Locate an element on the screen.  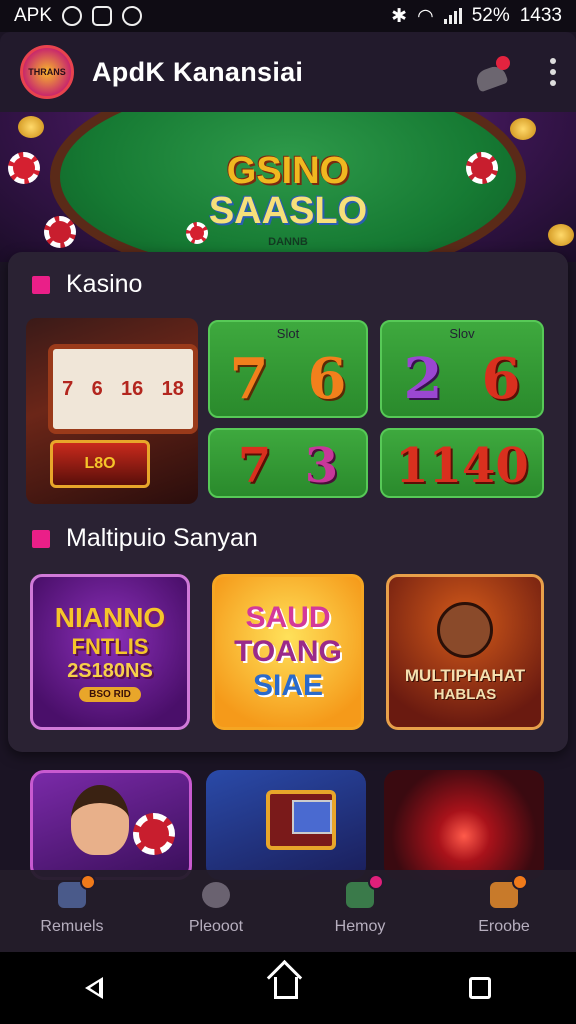
slot-tile-label: Slot is located at coordinates (288, 333).